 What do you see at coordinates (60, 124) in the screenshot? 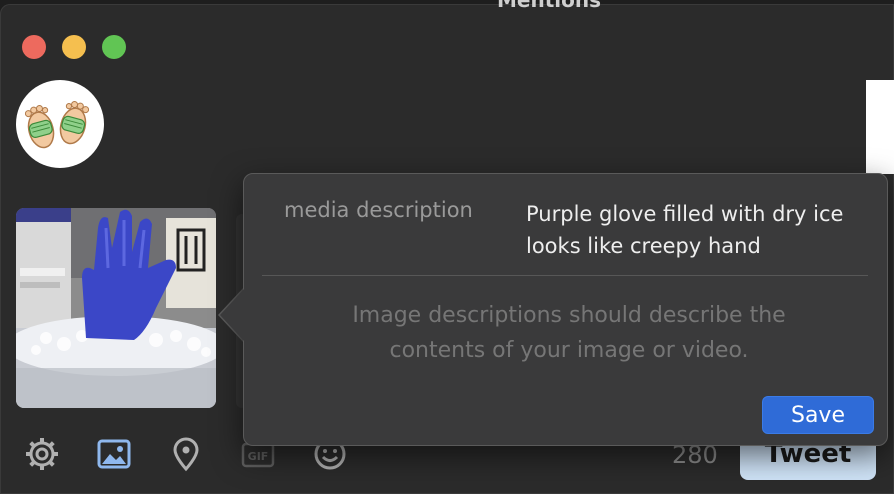
I see `avatar` at bounding box center [60, 124].